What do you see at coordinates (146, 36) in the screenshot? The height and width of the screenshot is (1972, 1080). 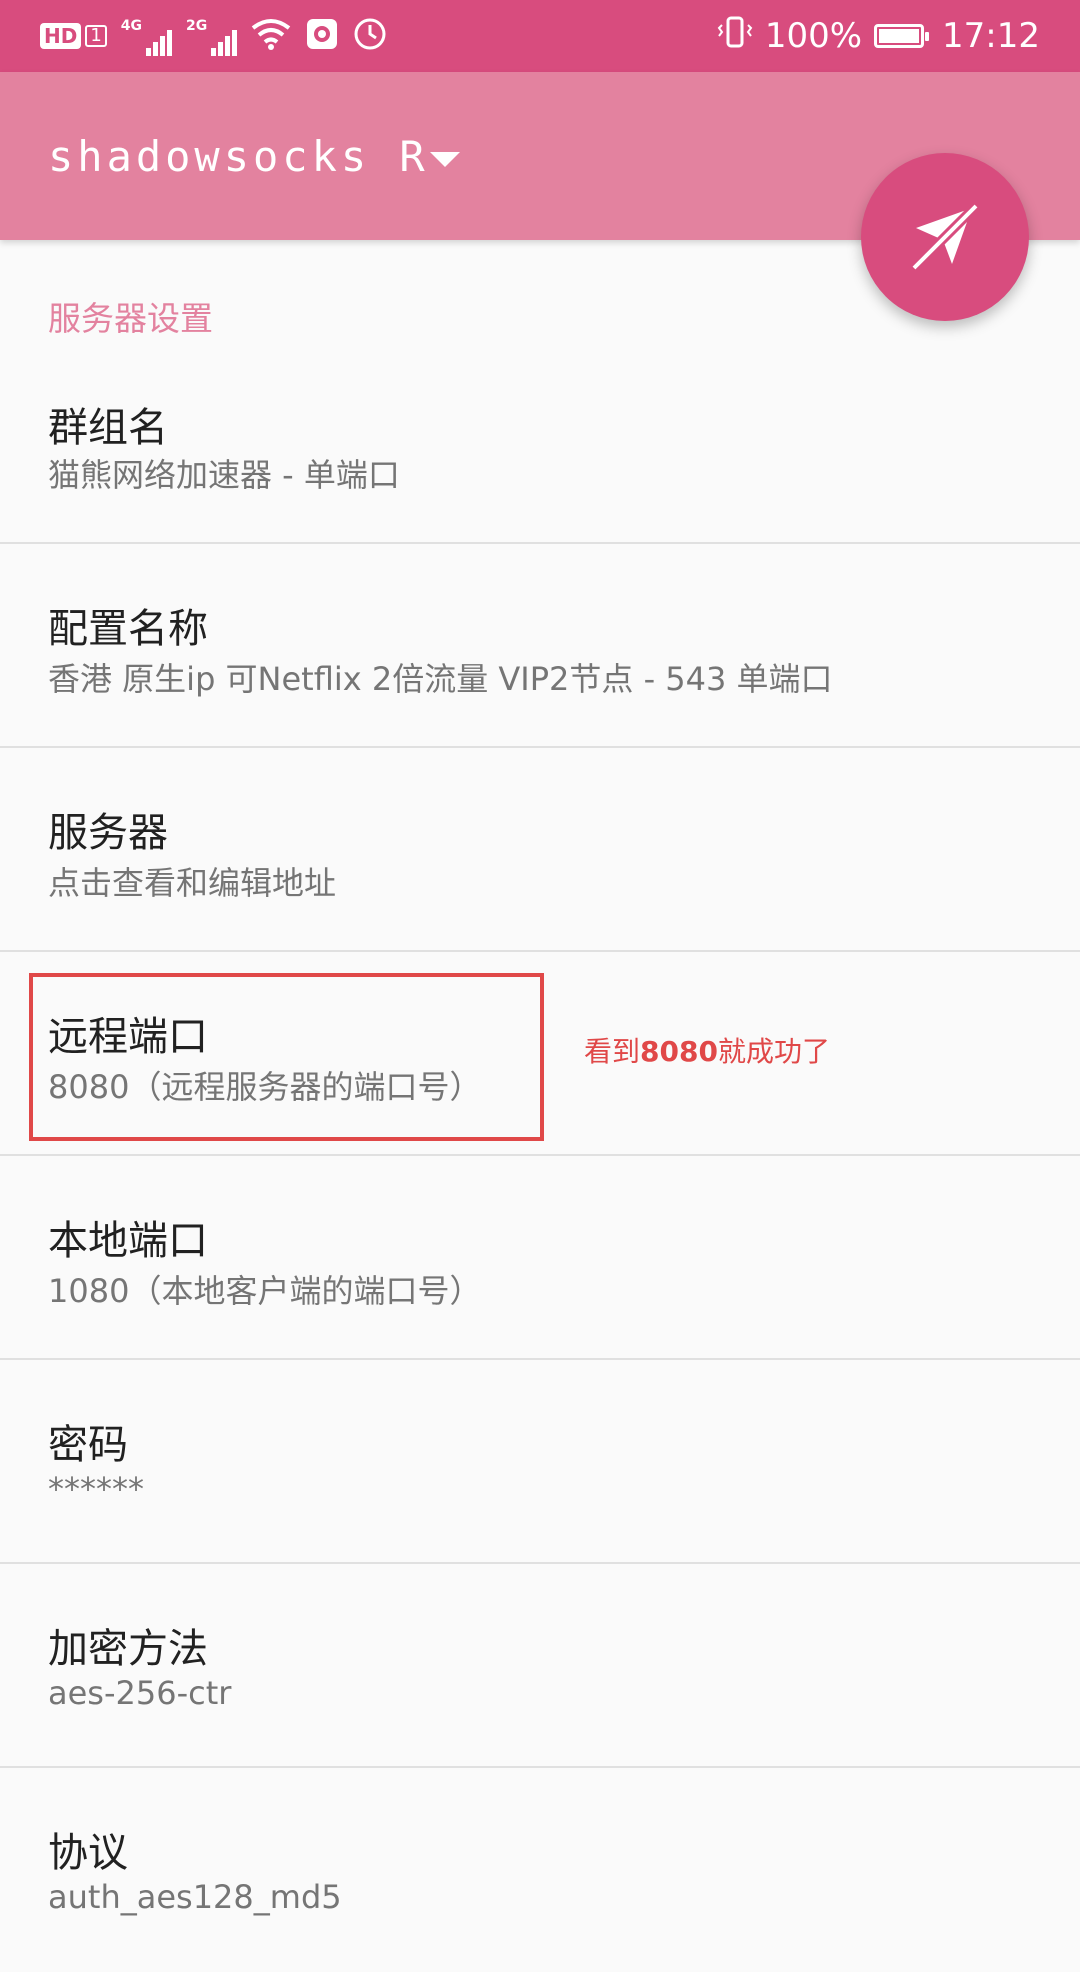 I see `signal-4g-icon: 4G` at bounding box center [146, 36].